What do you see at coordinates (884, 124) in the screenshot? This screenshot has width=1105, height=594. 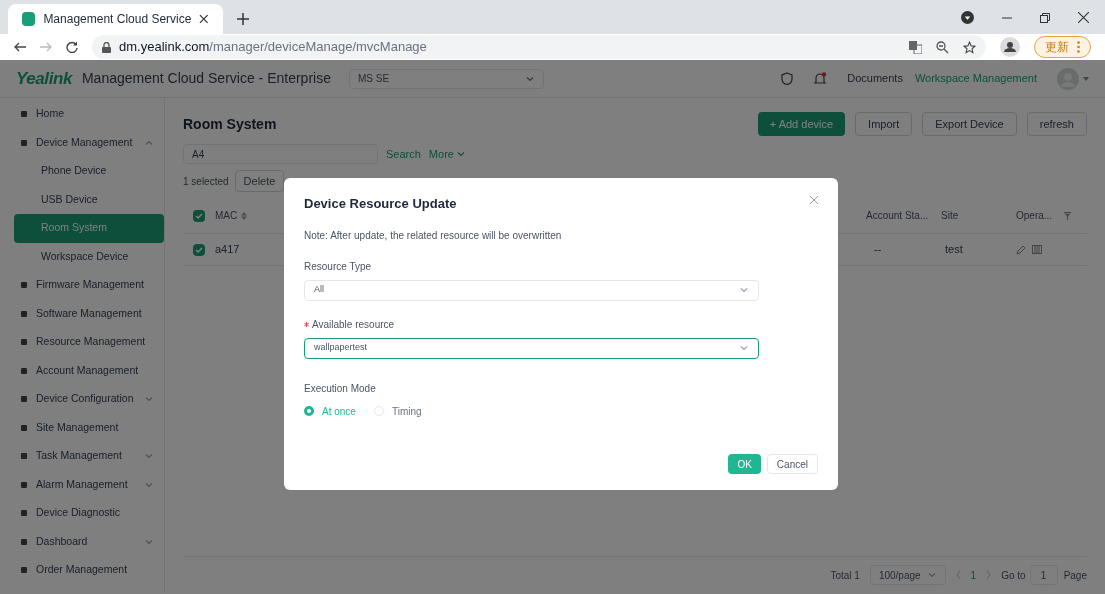 I see `import-button: Import` at bounding box center [884, 124].